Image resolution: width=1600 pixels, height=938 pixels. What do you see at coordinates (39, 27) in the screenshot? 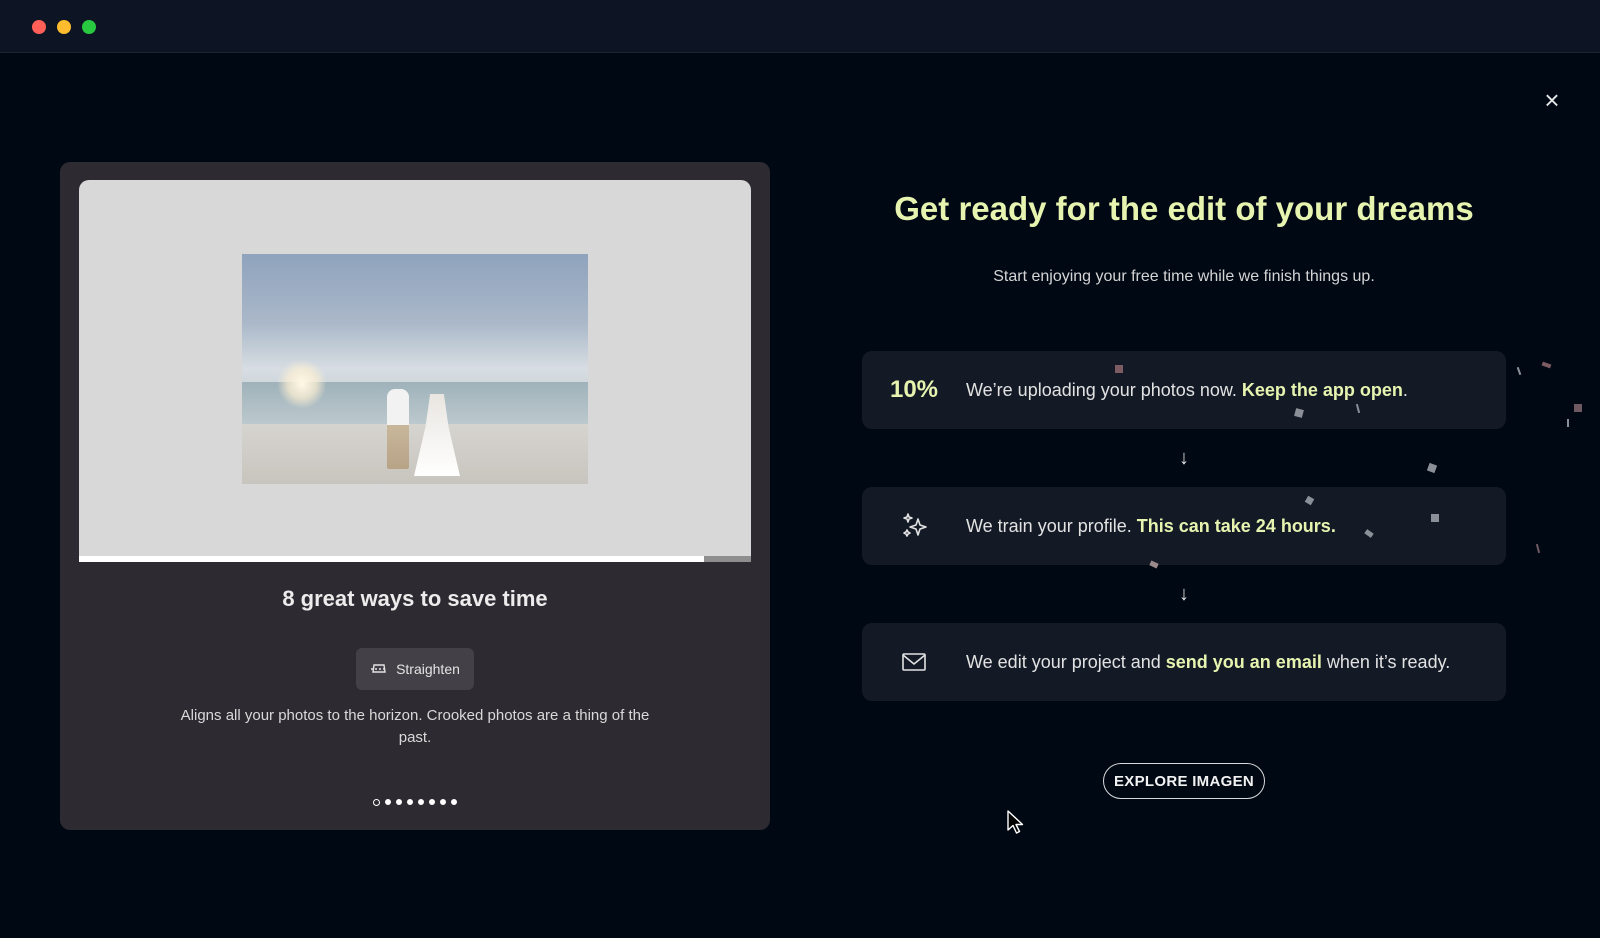
I see `window-close-dot` at bounding box center [39, 27].